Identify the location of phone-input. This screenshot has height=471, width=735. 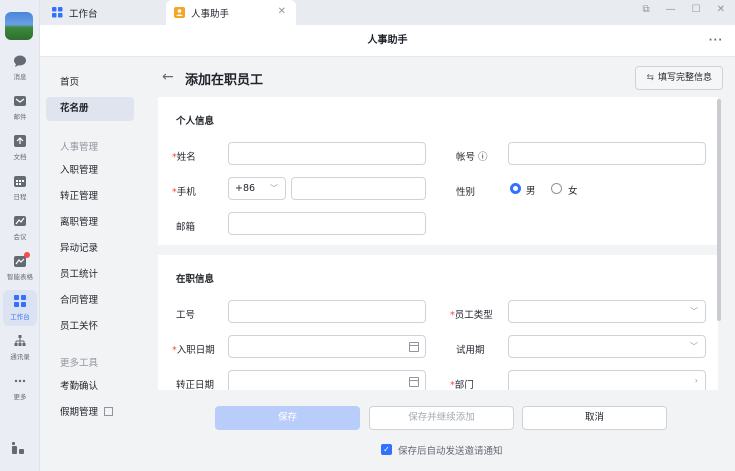
(358, 188).